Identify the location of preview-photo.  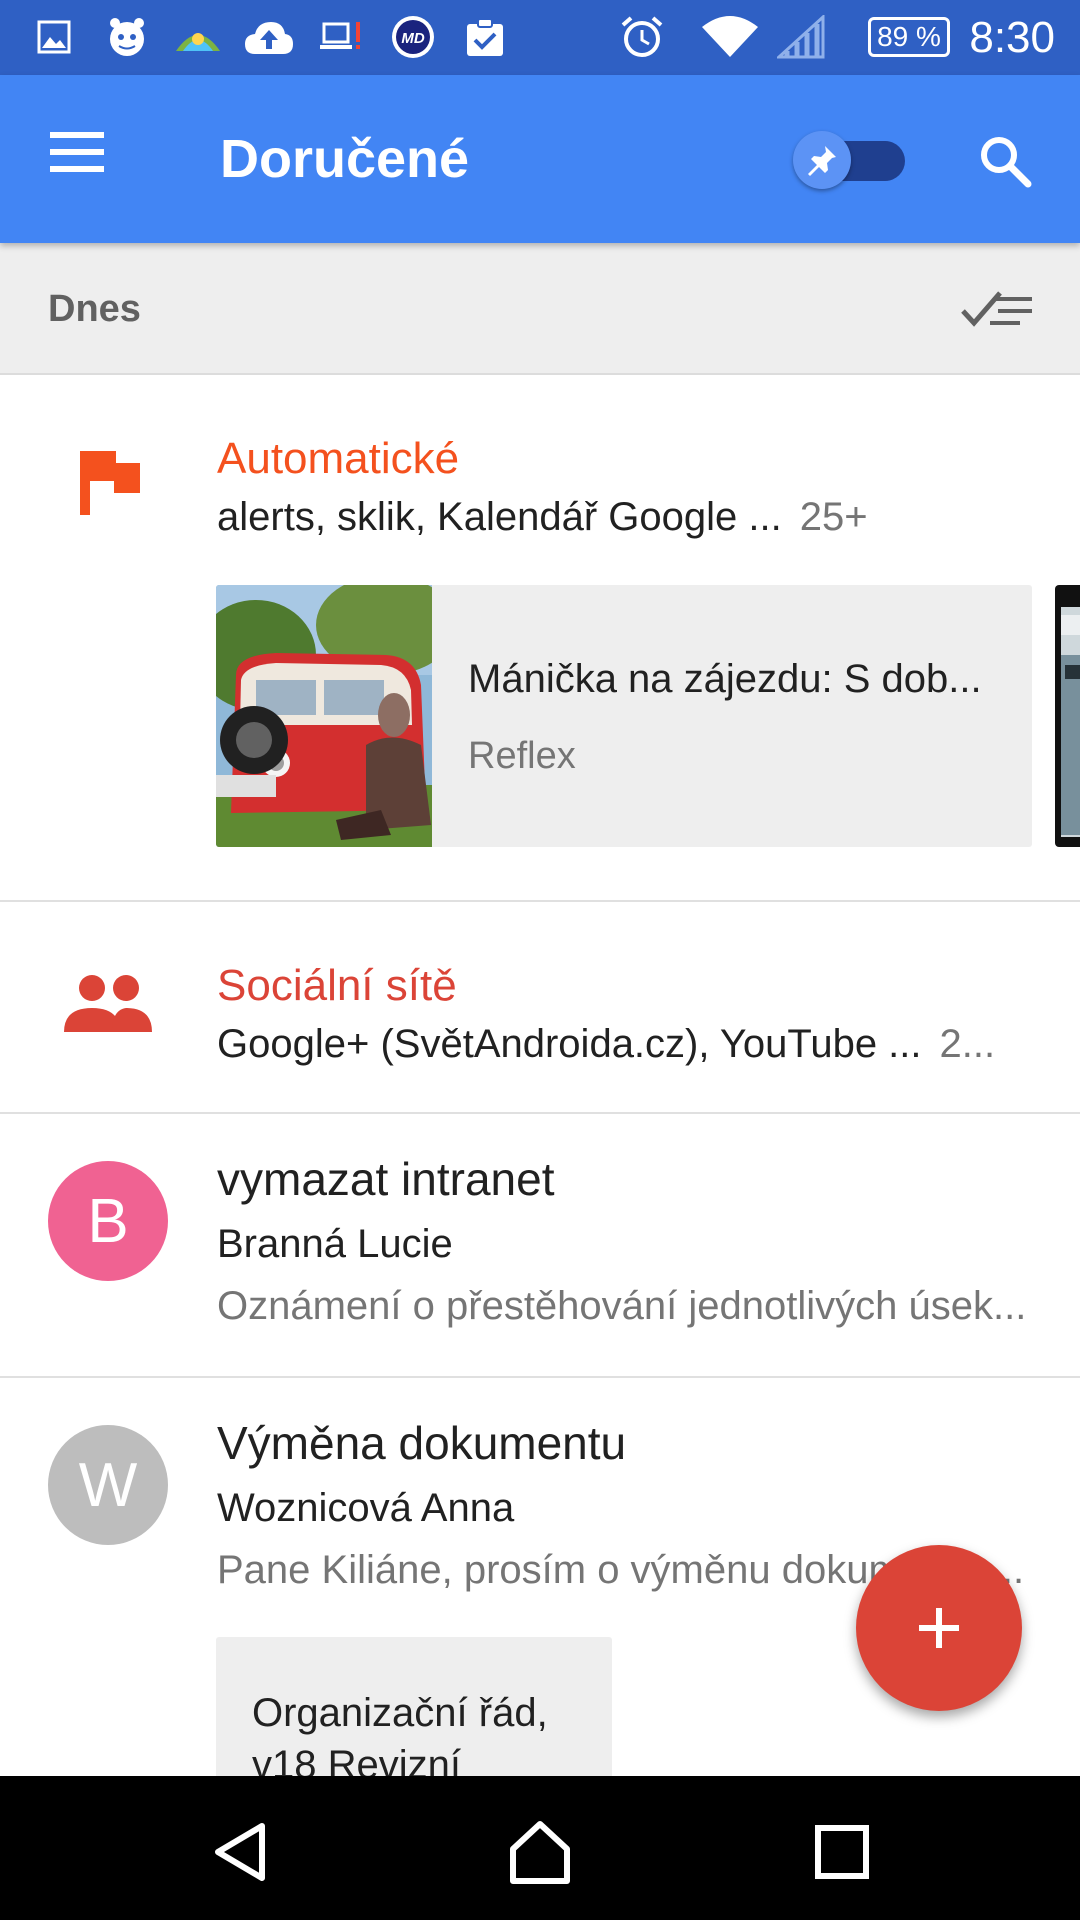
(336, 716).